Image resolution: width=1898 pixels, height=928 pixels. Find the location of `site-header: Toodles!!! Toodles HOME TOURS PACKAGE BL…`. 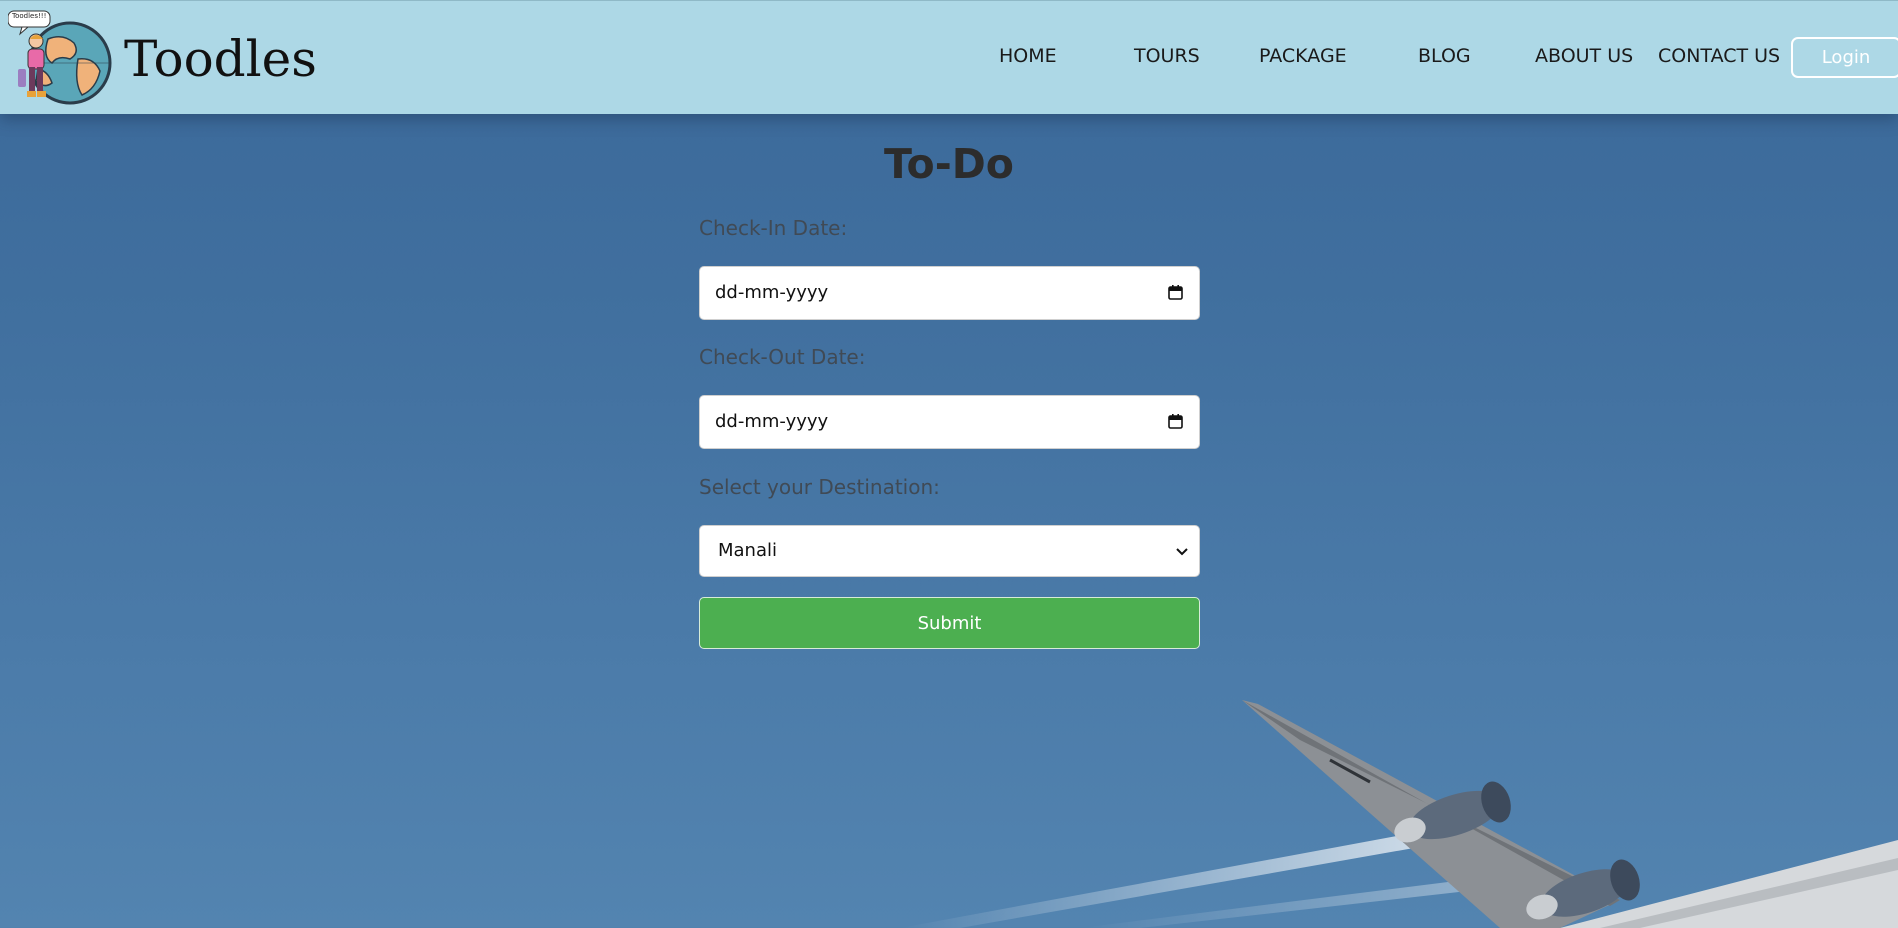

site-header: Toodles!!! Toodles HOME TOURS PACKAGE BL… is located at coordinates (949, 57).